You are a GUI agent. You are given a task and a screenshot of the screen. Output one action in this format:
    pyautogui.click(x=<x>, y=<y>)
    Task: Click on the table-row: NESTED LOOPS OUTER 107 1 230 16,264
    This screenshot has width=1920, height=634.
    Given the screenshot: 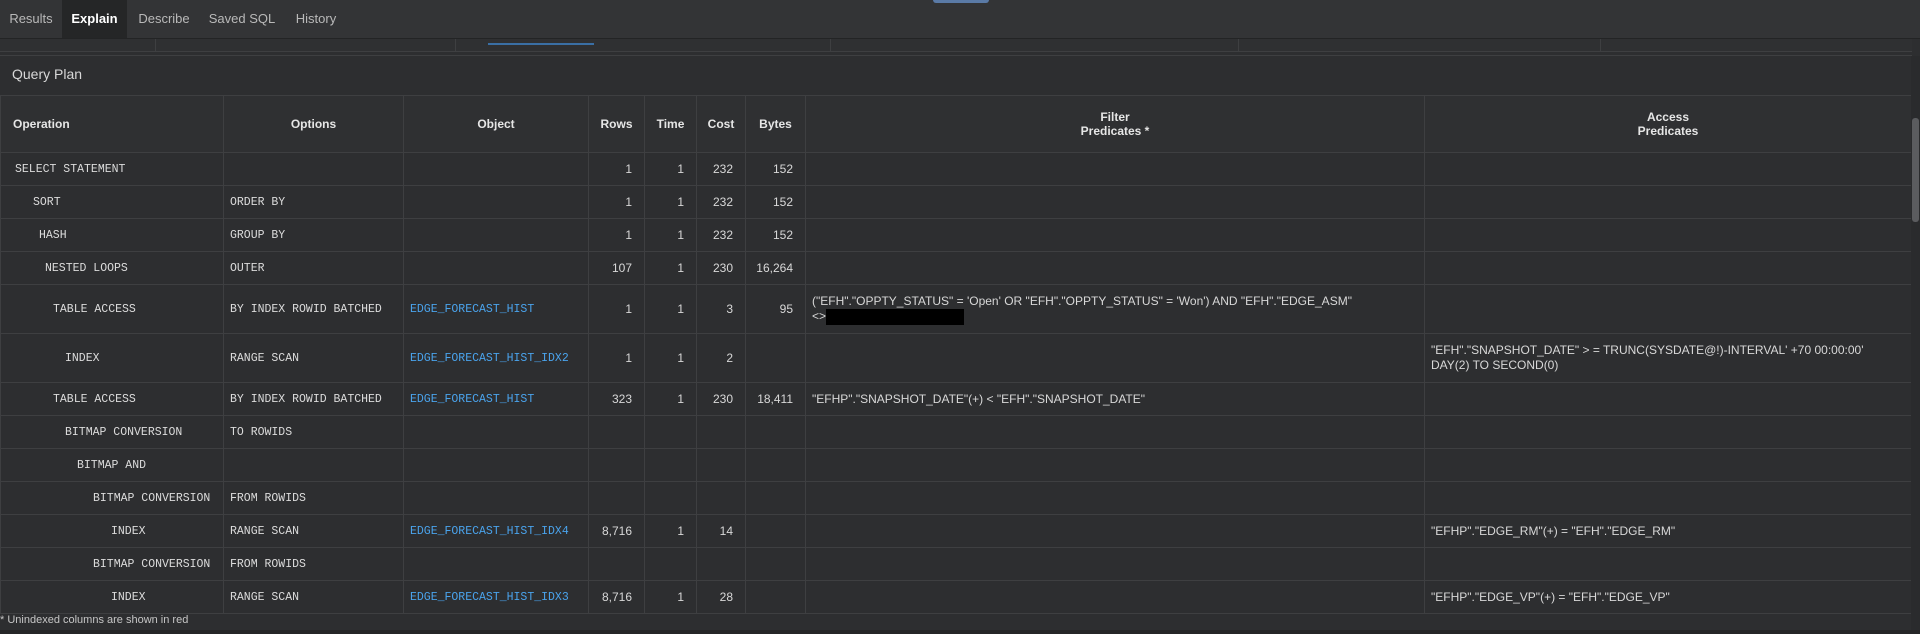 What is the action you would take?
    pyautogui.click(x=956, y=268)
    